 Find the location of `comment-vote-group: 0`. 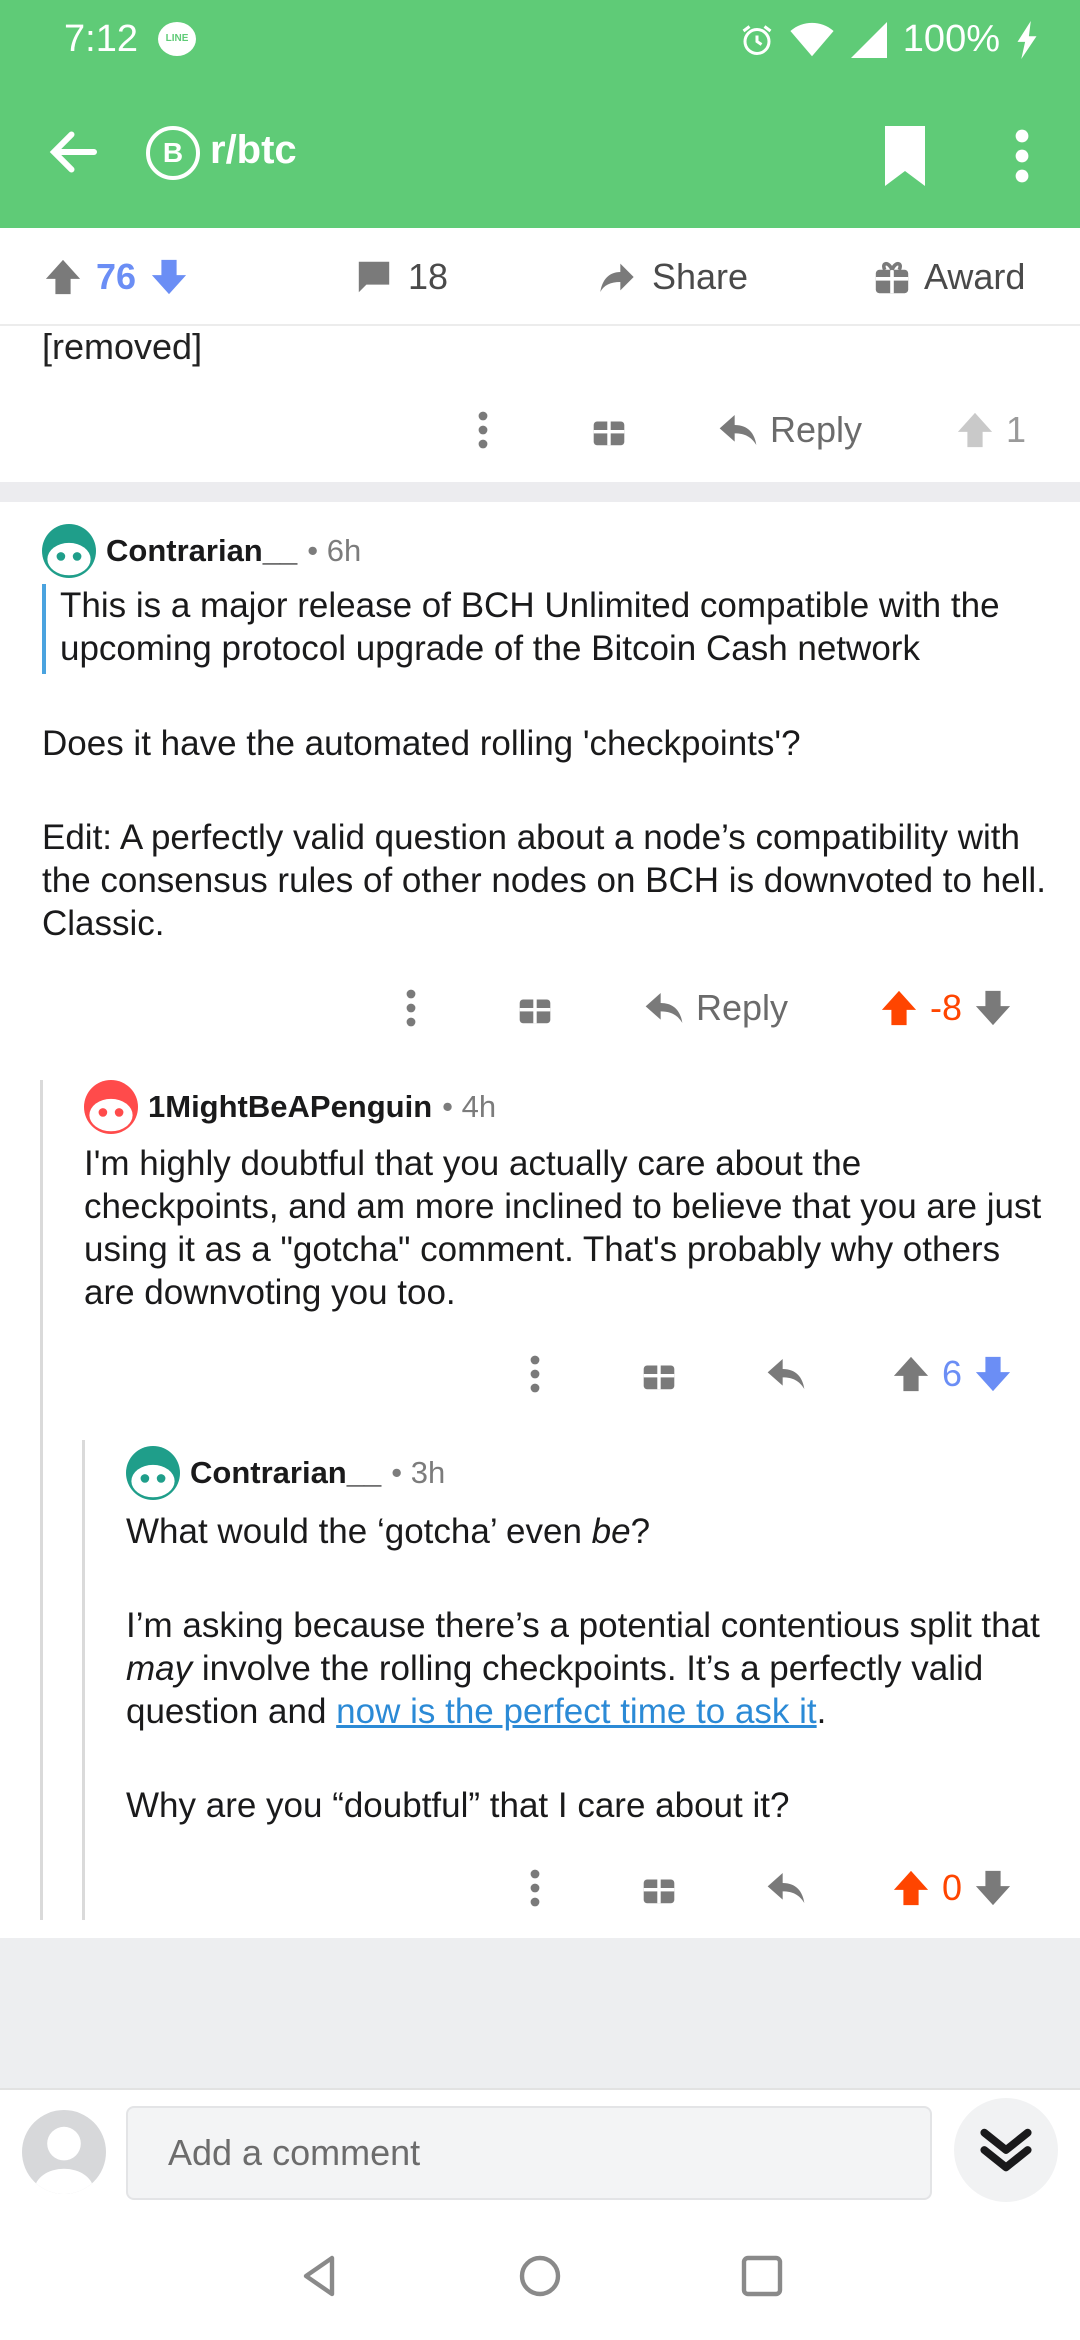

comment-vote-group: 0 is located at coordinates (952, 1888).